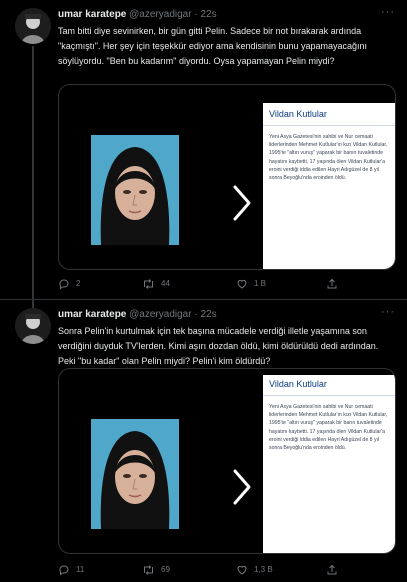  I want to click on retweet-button: 44, so click(156, 284).